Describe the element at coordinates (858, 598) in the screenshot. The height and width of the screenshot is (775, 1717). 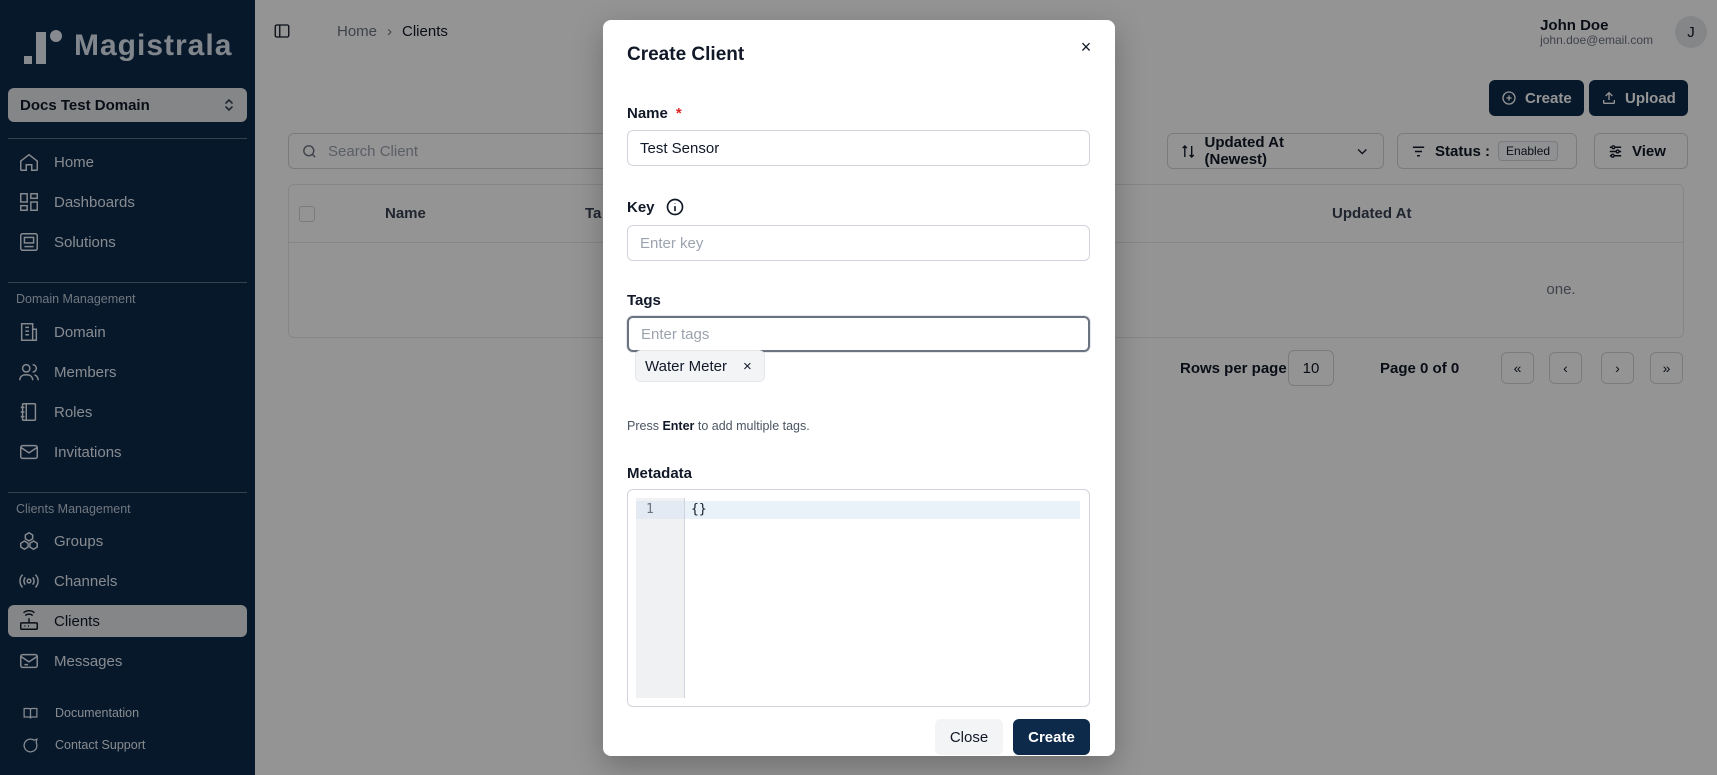
I see `metadata-editor: 1 {}` at that location.